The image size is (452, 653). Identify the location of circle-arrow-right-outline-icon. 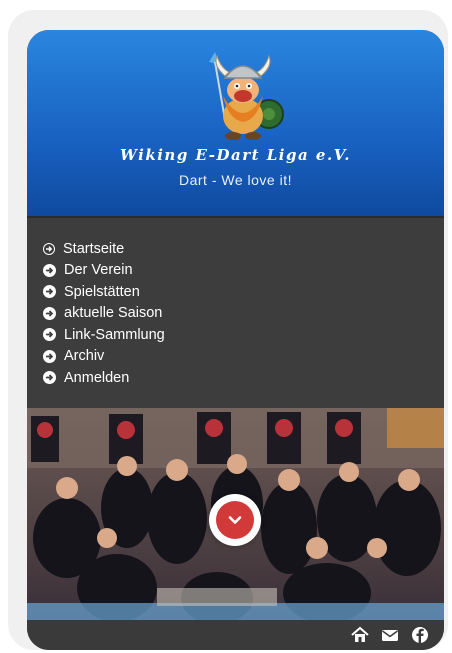
(49, 248).